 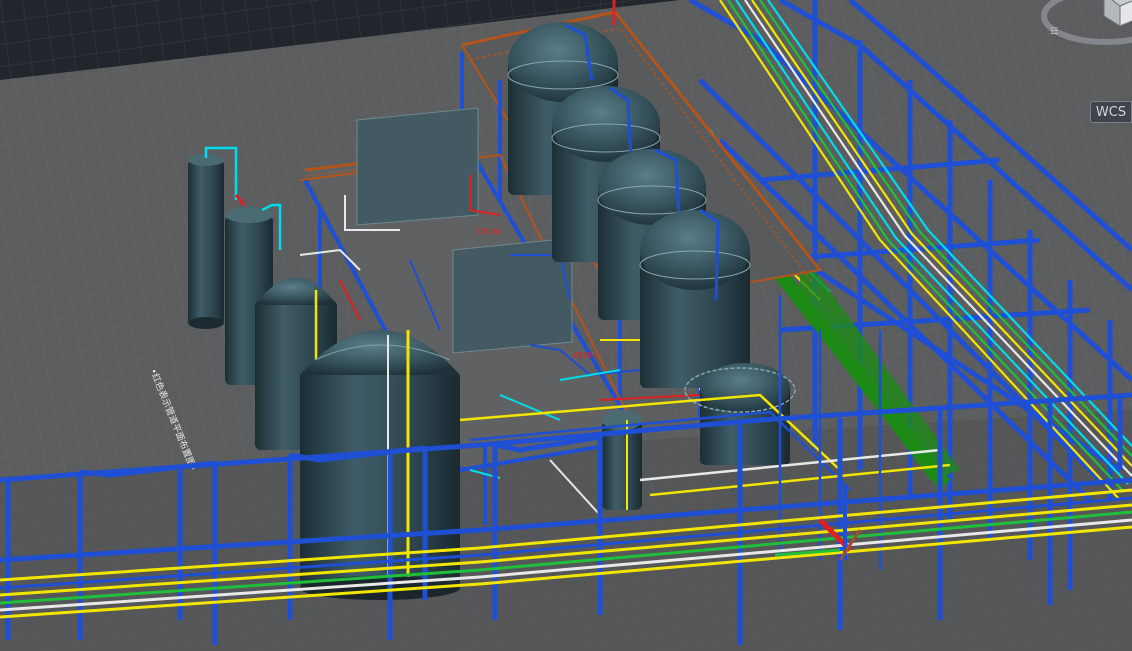 I want to click on svg-text: P0102, so click(x=585, y=354).